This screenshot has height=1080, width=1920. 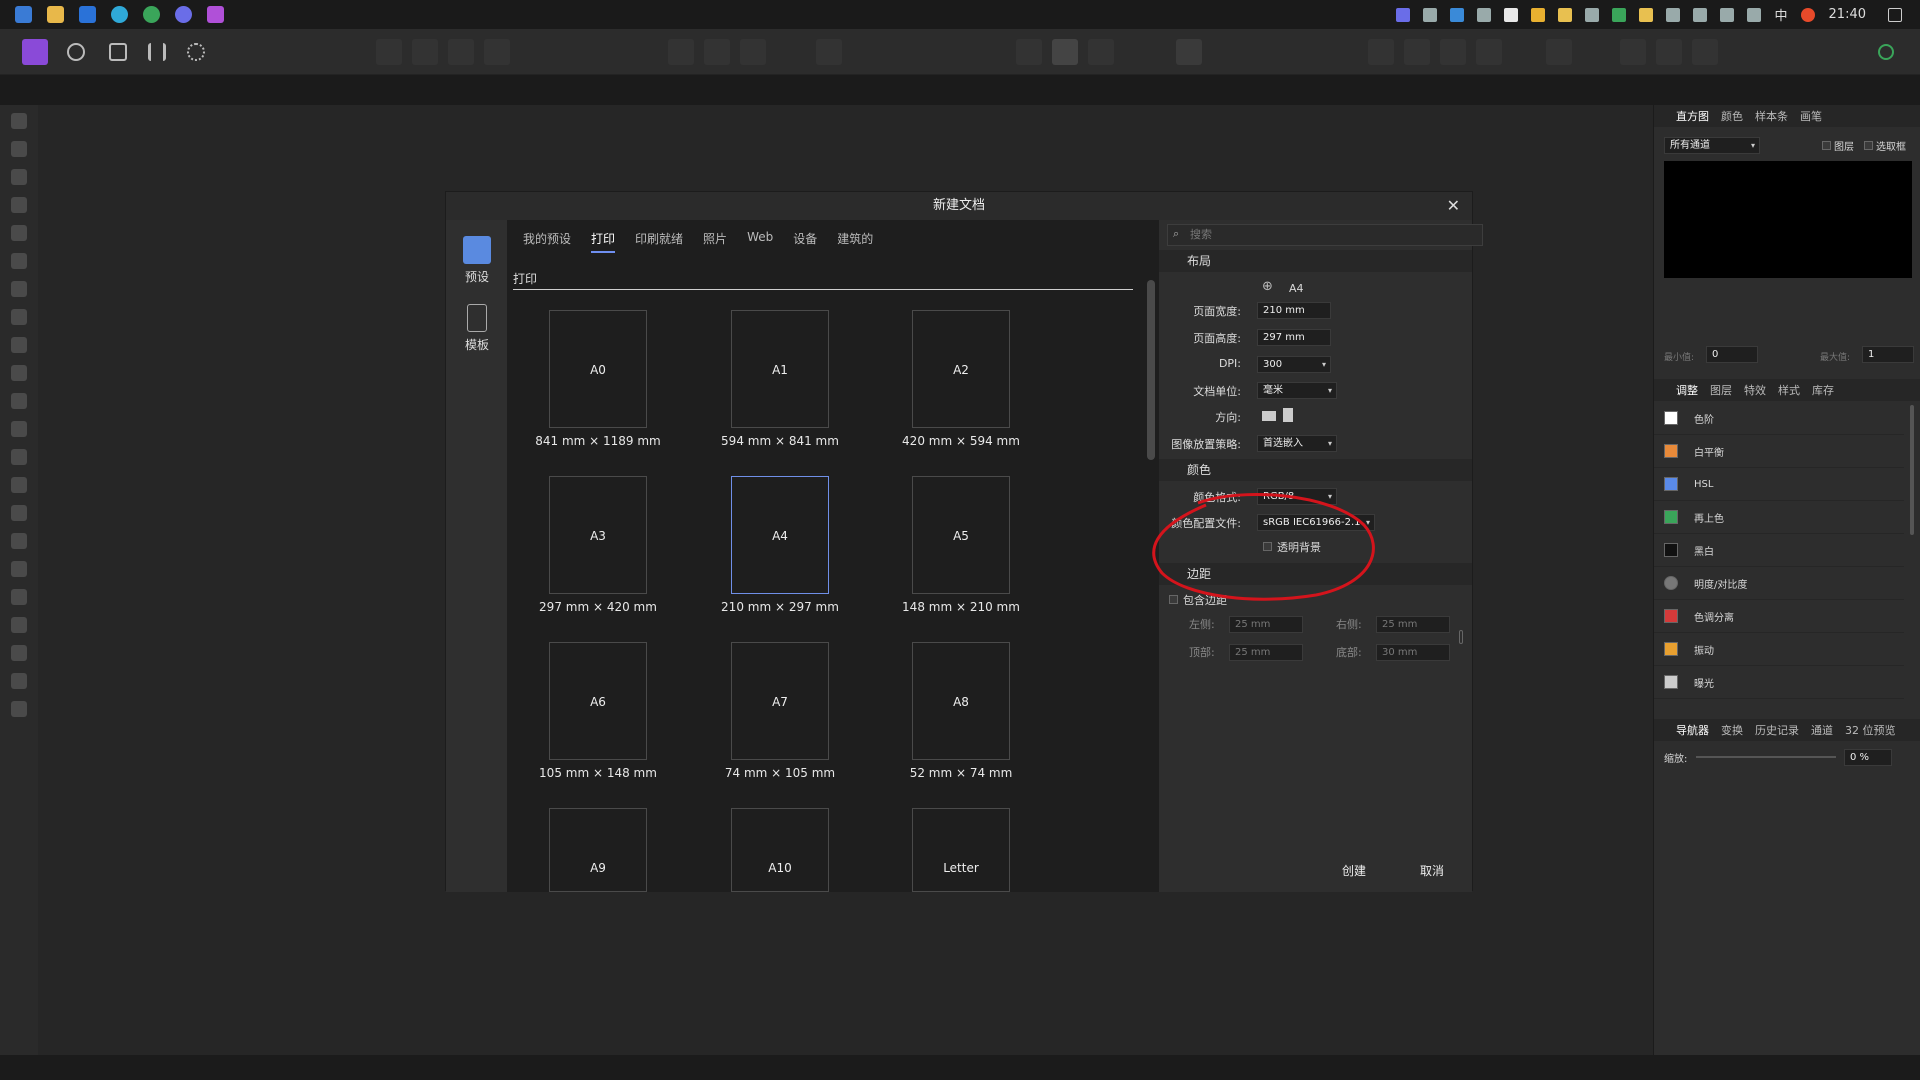 What do you see at coordinates (961, 535) in the screenshot?
I see `preset-card: A5` at bounding box center [961, 535].